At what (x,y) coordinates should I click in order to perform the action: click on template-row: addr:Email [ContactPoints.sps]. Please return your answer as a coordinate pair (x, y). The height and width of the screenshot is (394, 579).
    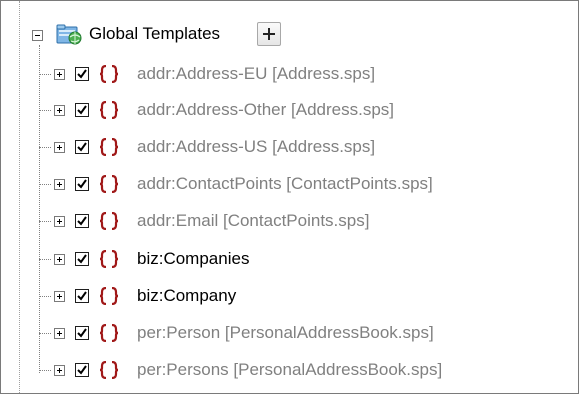
    Looking at the image, I should click on (289, 221).